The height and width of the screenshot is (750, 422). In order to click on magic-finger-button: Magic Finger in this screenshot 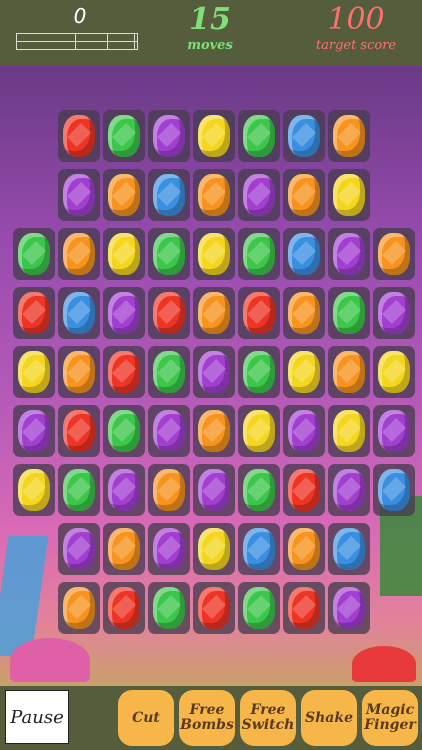, I will do `click(390, 718)`.